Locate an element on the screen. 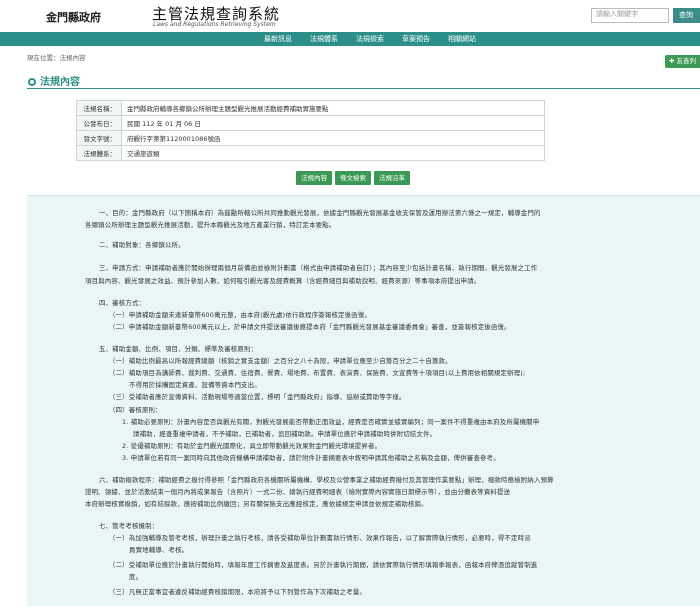  content-line: （三）凡無正當事宜者違反補助經費核銷期限，本府將予以下列管作為下次補助之考量。 is located at coordinates (238, 592).